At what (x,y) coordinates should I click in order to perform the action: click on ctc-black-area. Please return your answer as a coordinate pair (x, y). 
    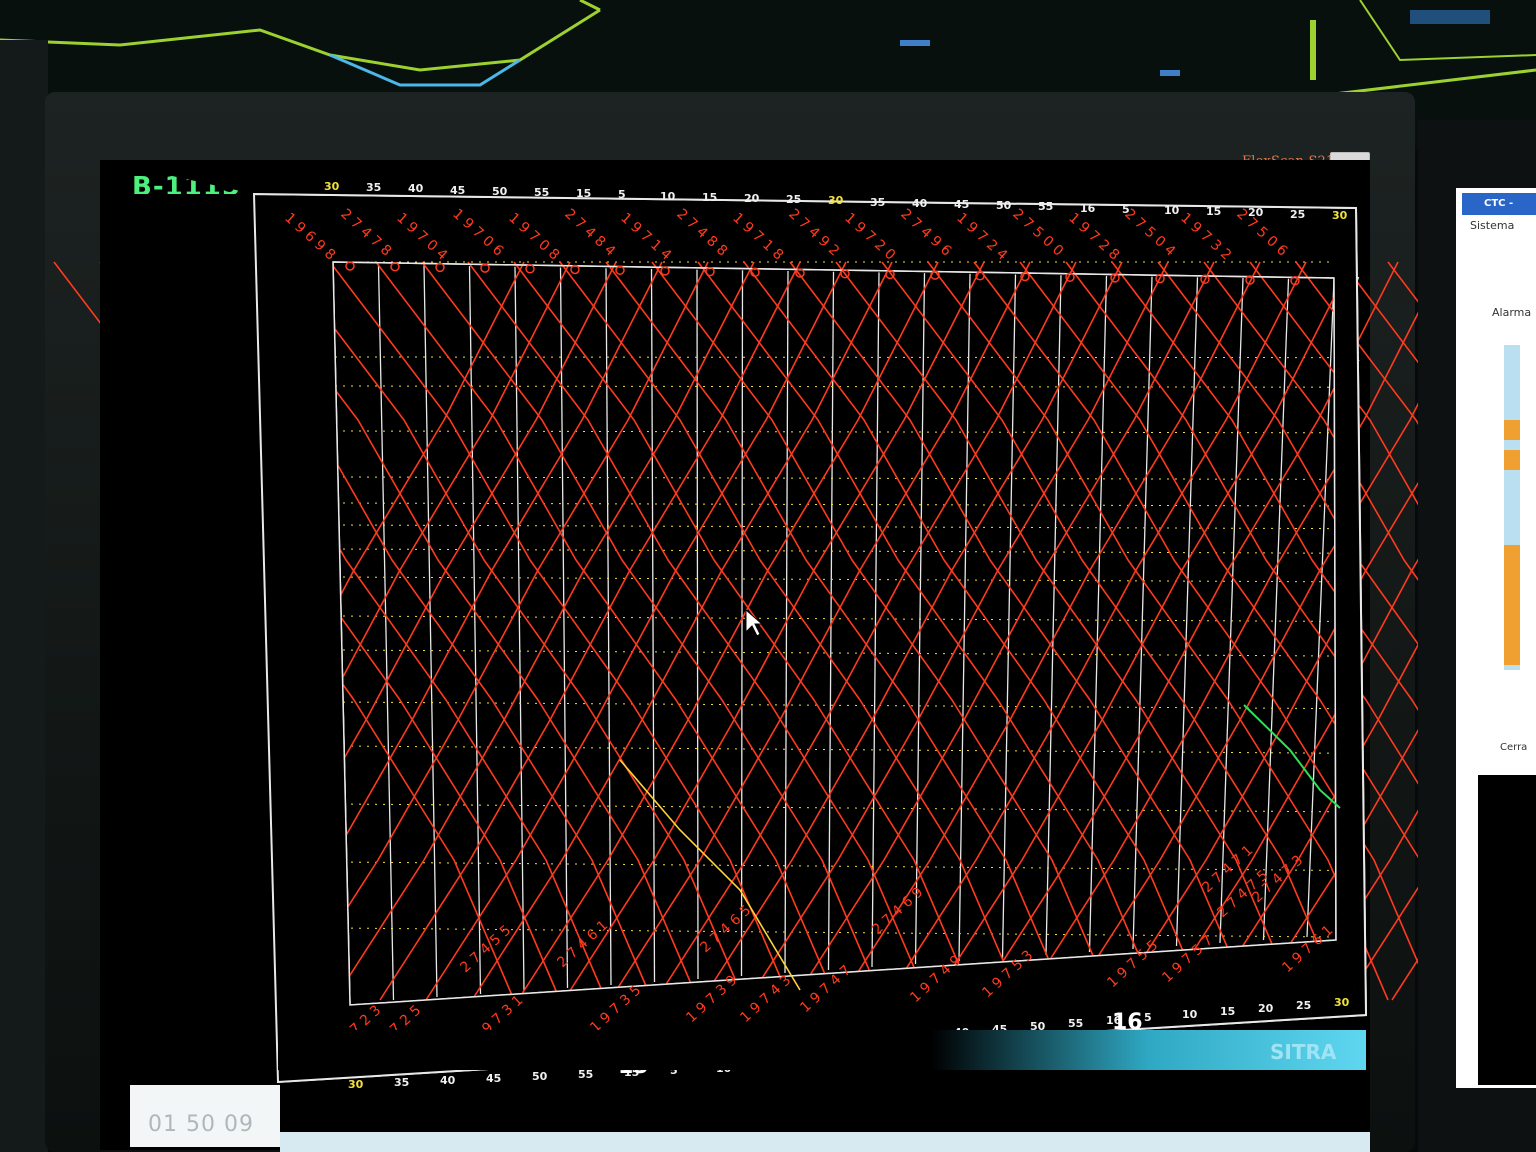
    Looking at the image, I should click on (1507, 930).